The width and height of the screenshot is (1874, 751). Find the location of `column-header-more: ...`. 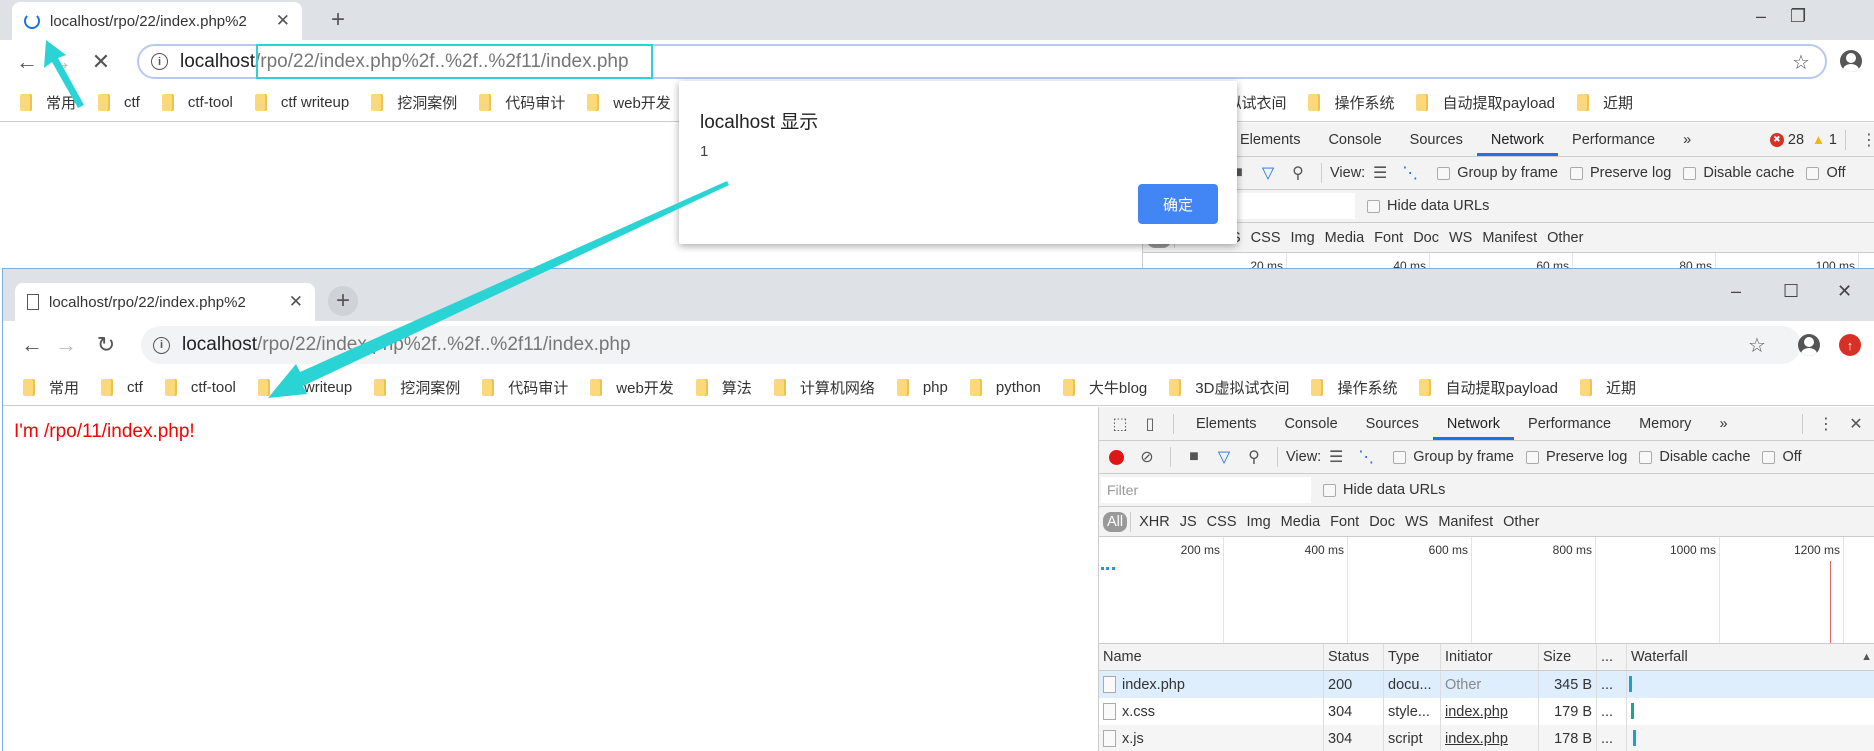

column-header-more: ... is located at coordinates (1612, 657).